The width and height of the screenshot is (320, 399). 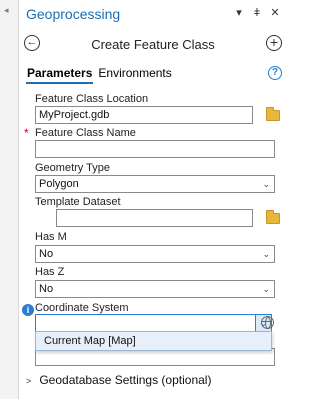 I want to click on has-m-select: No ⌄, so click(x=155, y=254).